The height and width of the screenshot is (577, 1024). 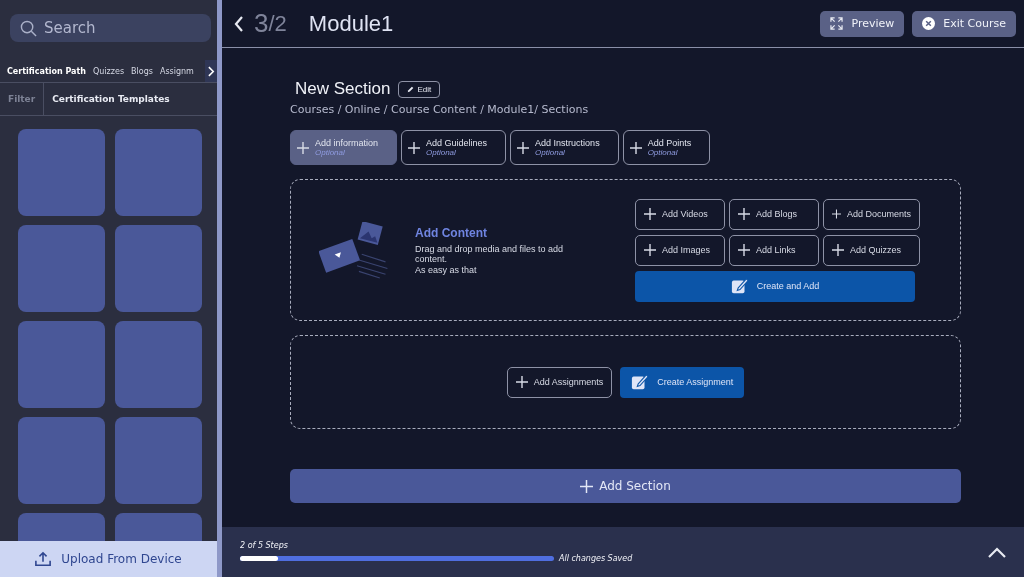 What do you see at coordinates (261, 23) in the screenshot?
I see `step-number: 3` at bounding box center [261, 23].